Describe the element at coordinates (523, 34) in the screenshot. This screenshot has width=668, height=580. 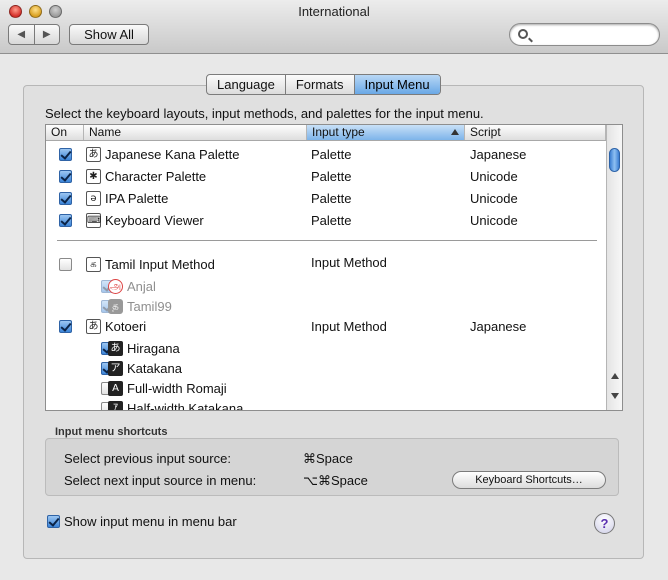
I see `search-icon` at that location.